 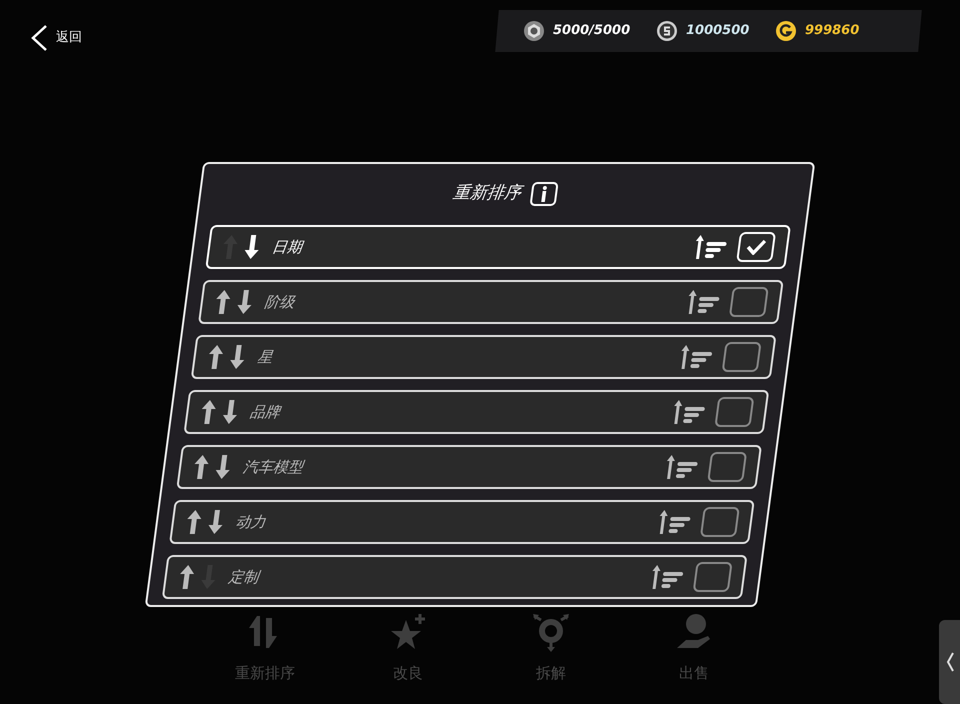 What do you see at coordinates (243, 577) in the screenshot?
I see `sort-option-label: 定制` at bounding box center [243, 577].